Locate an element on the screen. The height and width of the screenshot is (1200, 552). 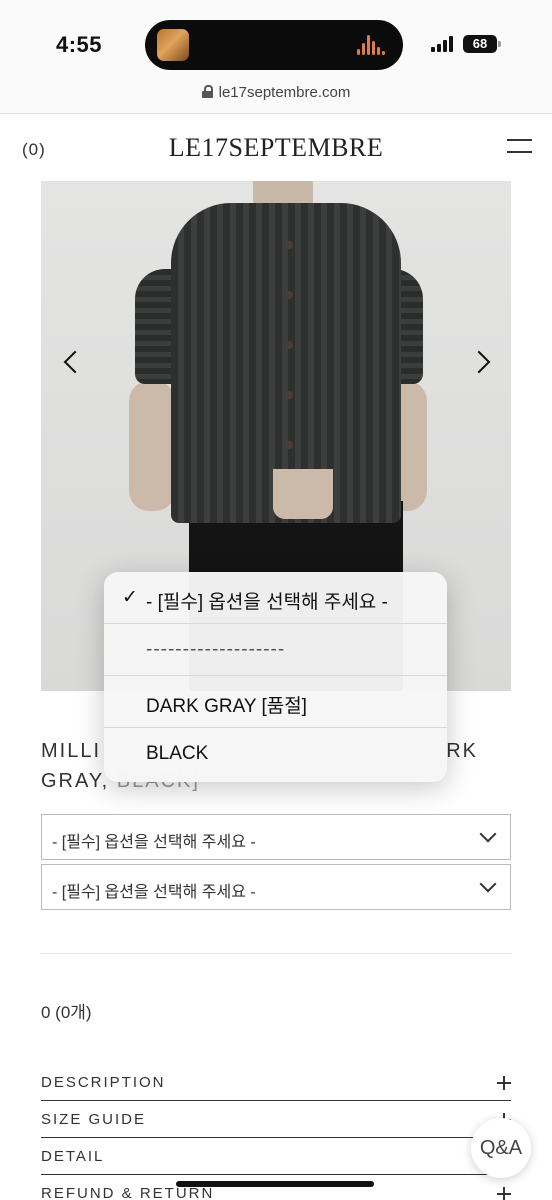
url-text: le17septembre.com is located at coordinates (284, 92).